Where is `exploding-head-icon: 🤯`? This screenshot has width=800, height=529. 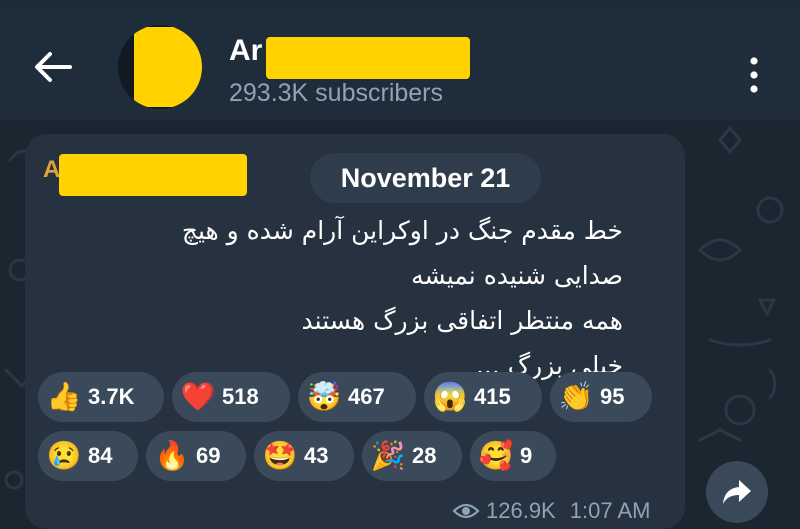 exploding-head-icon: 🤯 is located at coordinates (324, 396).